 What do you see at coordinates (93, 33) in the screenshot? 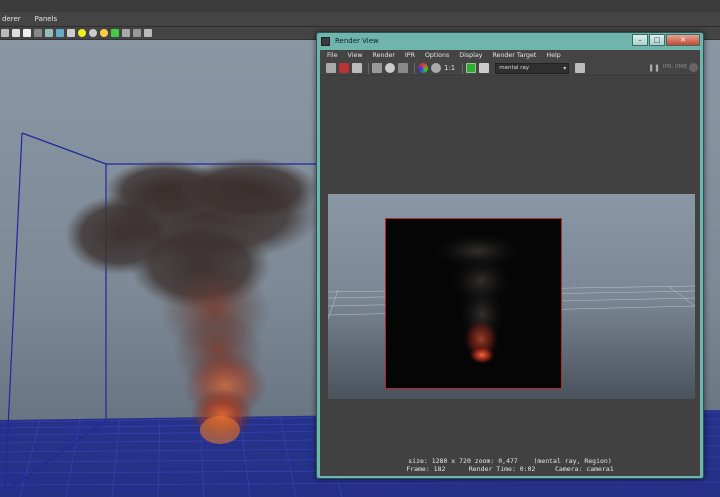
I see `sphere-icon` at bounding box center [93, 33].